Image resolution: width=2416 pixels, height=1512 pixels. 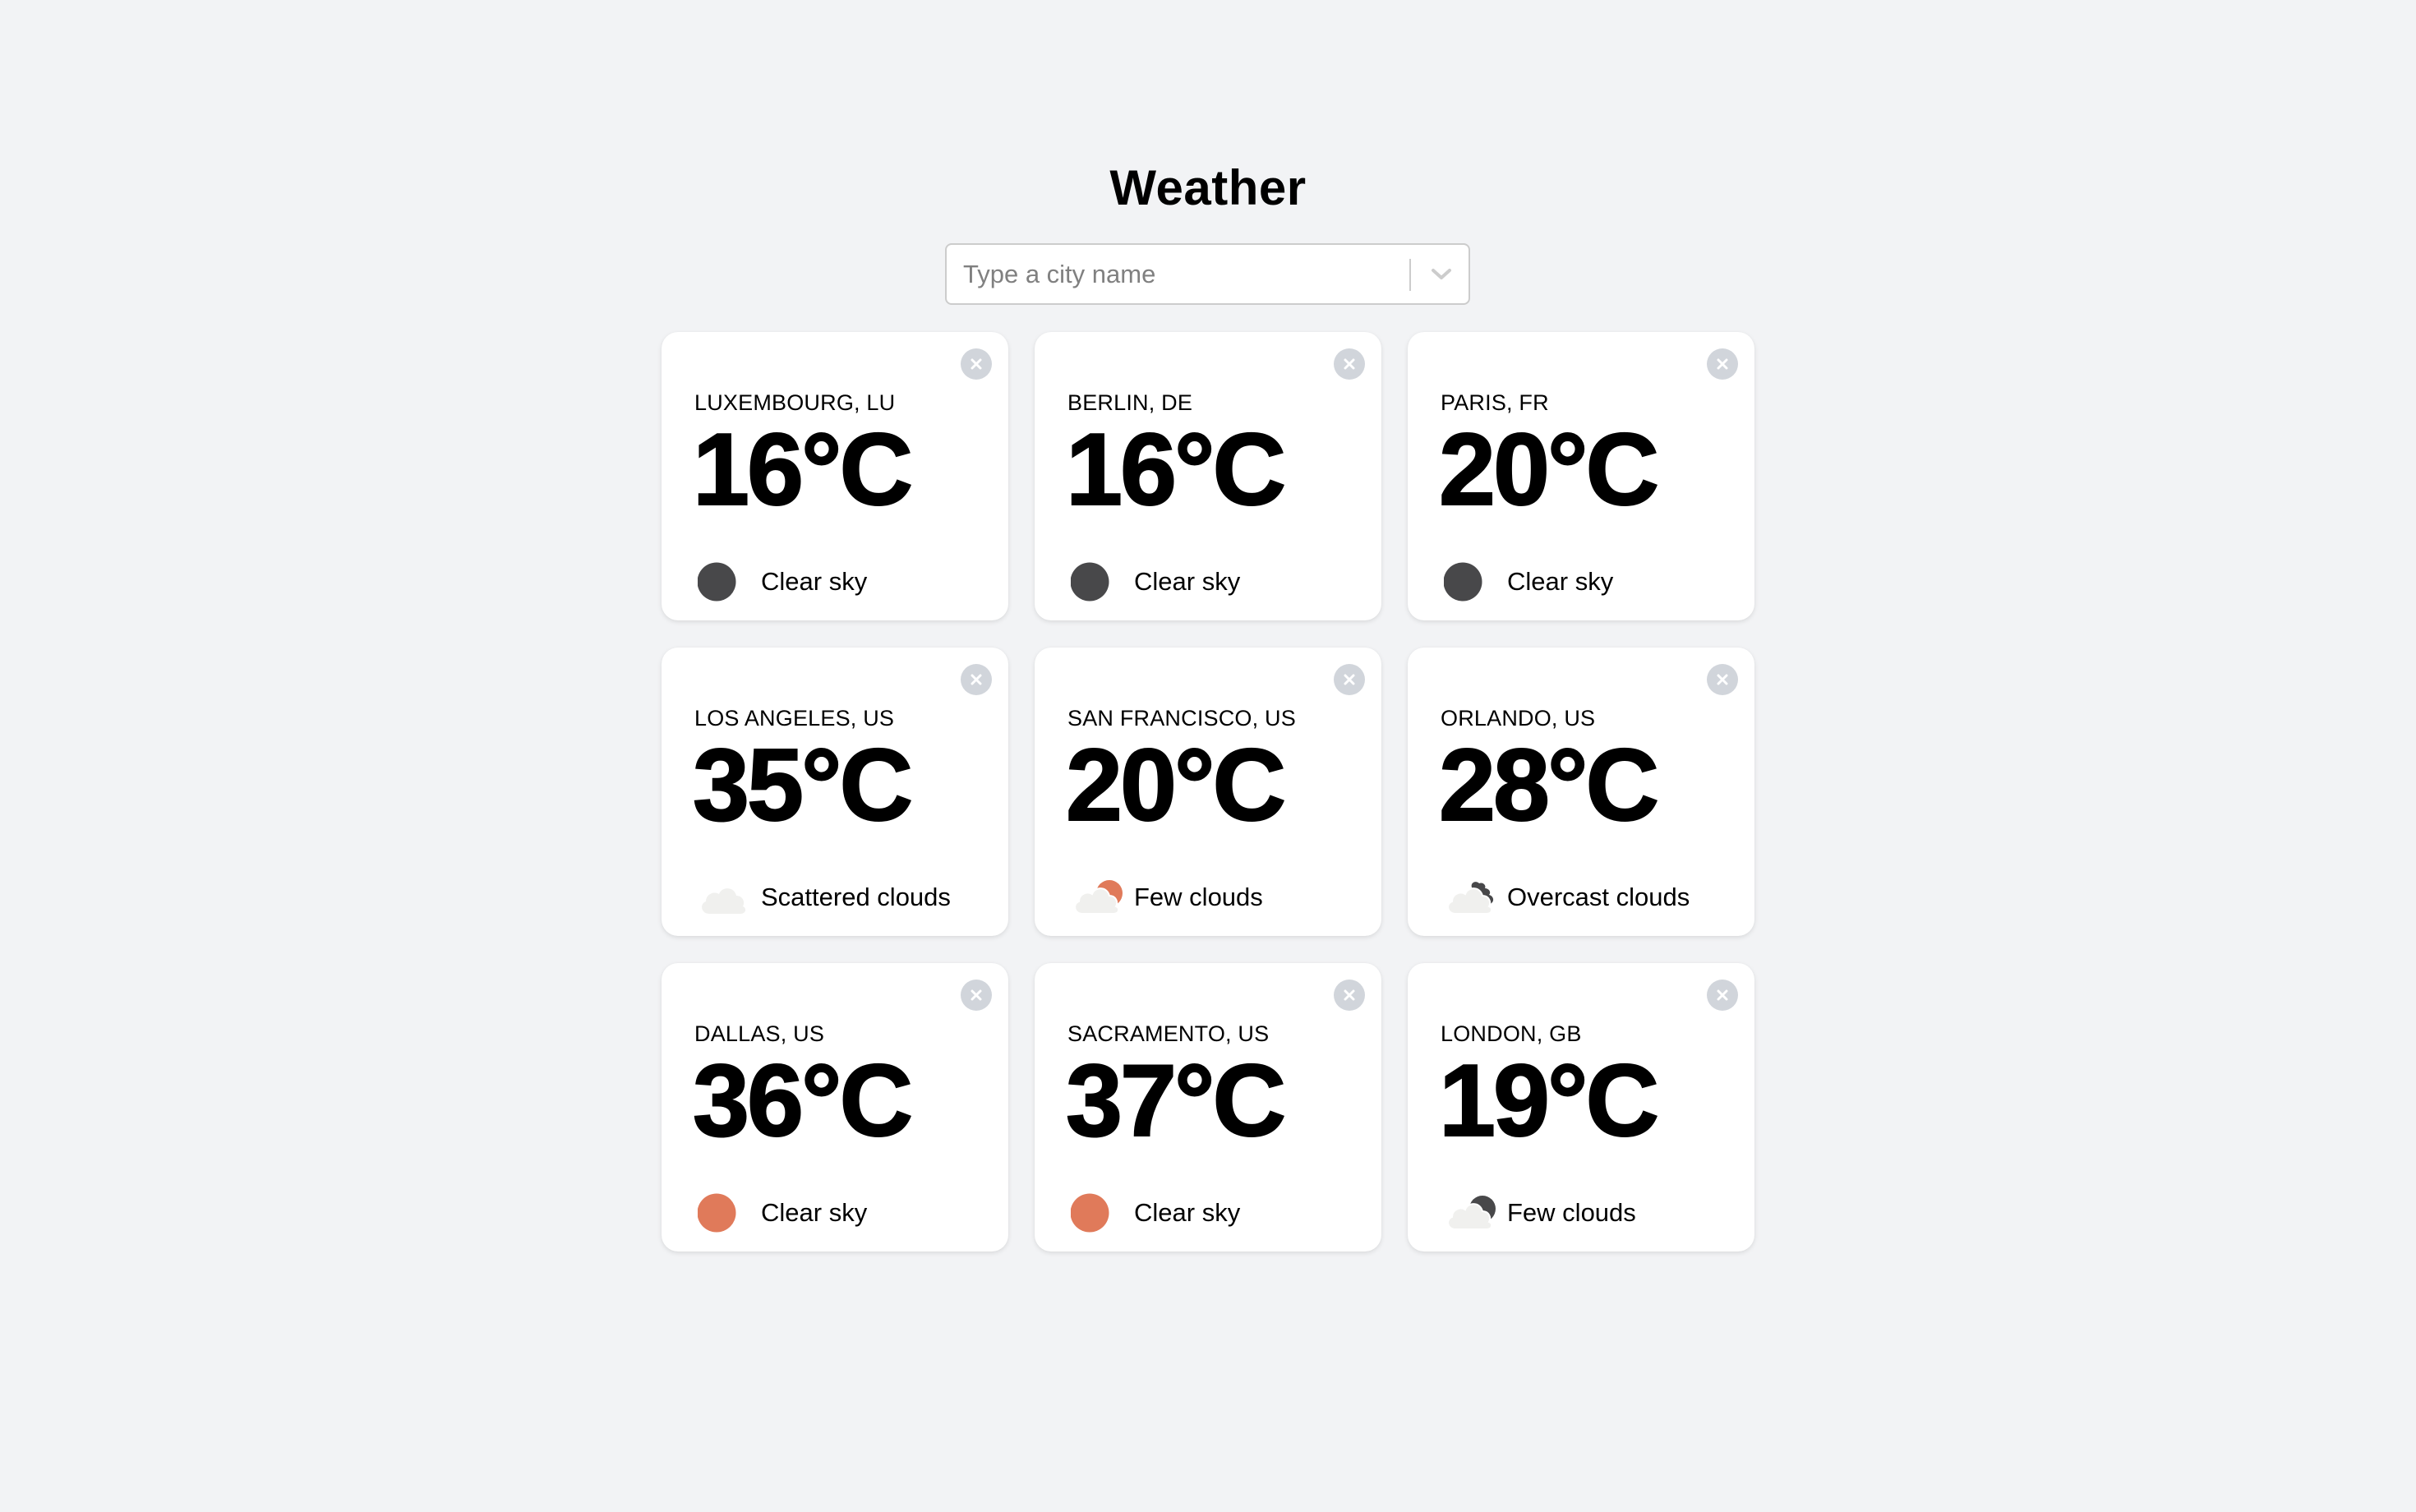 I want to click on few-clouds-night-icon, so click(x=1471, y=1213).